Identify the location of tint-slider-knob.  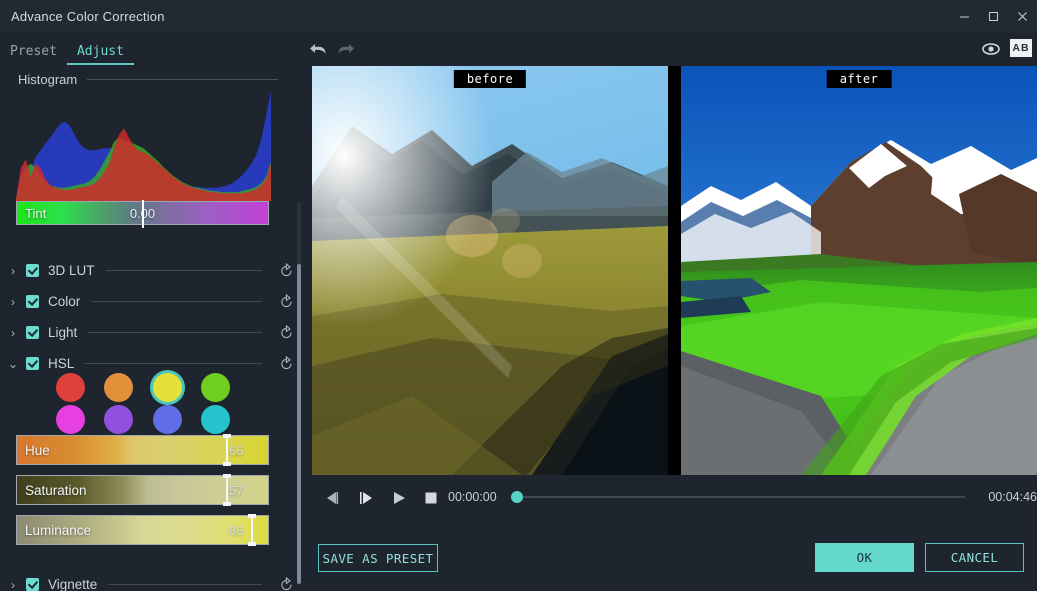
(142, 214).